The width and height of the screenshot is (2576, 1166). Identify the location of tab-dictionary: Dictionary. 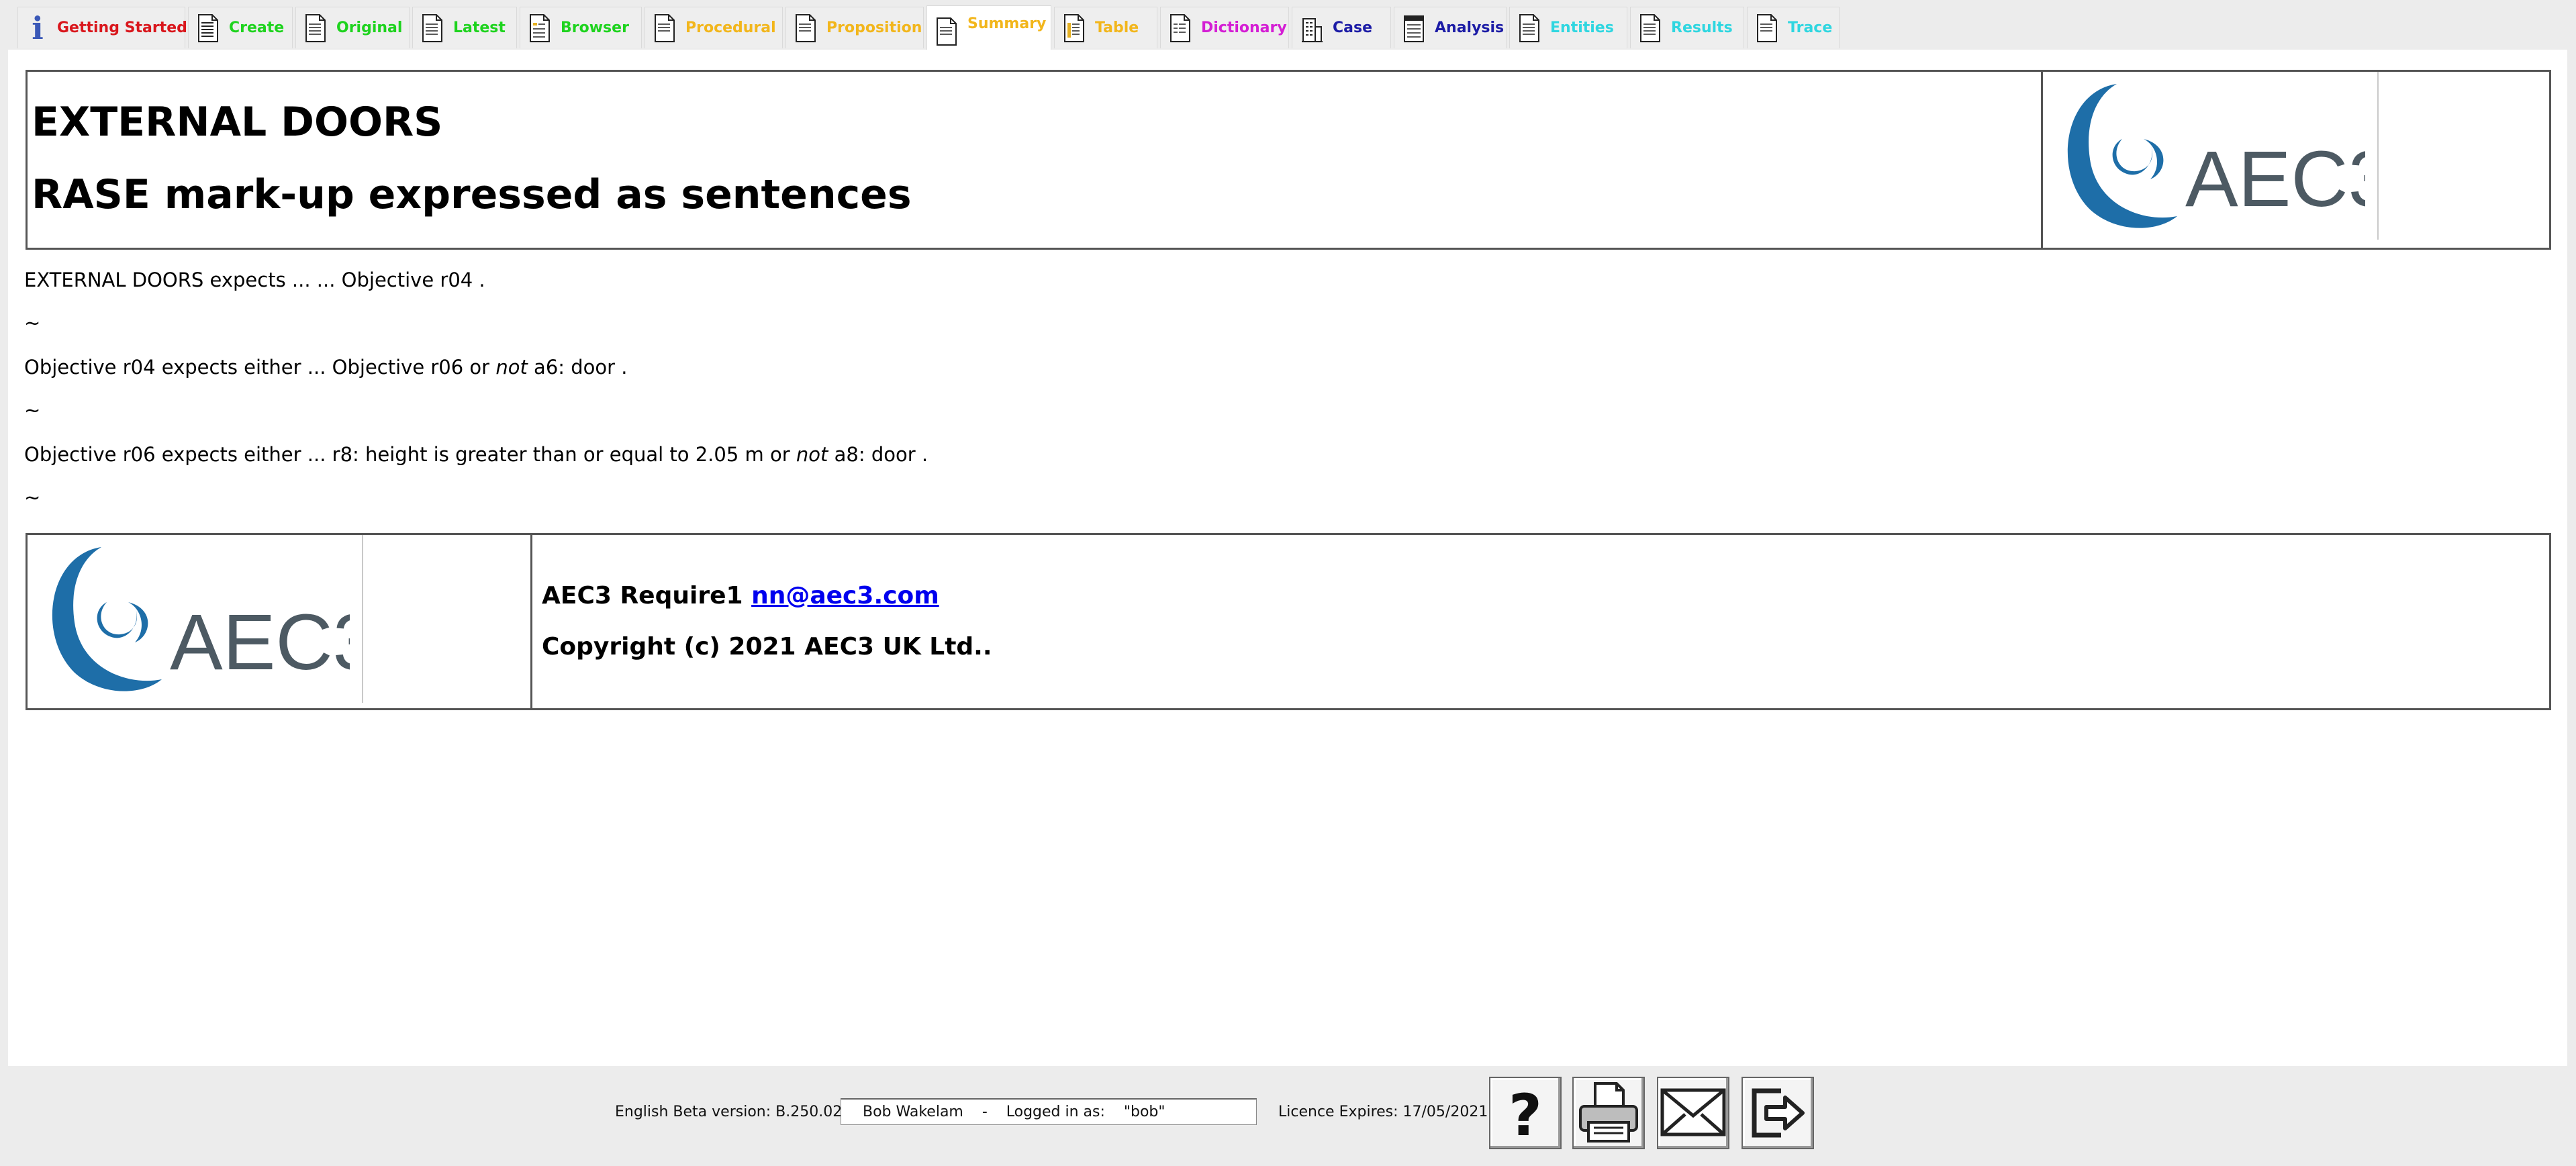
(1224, 27).